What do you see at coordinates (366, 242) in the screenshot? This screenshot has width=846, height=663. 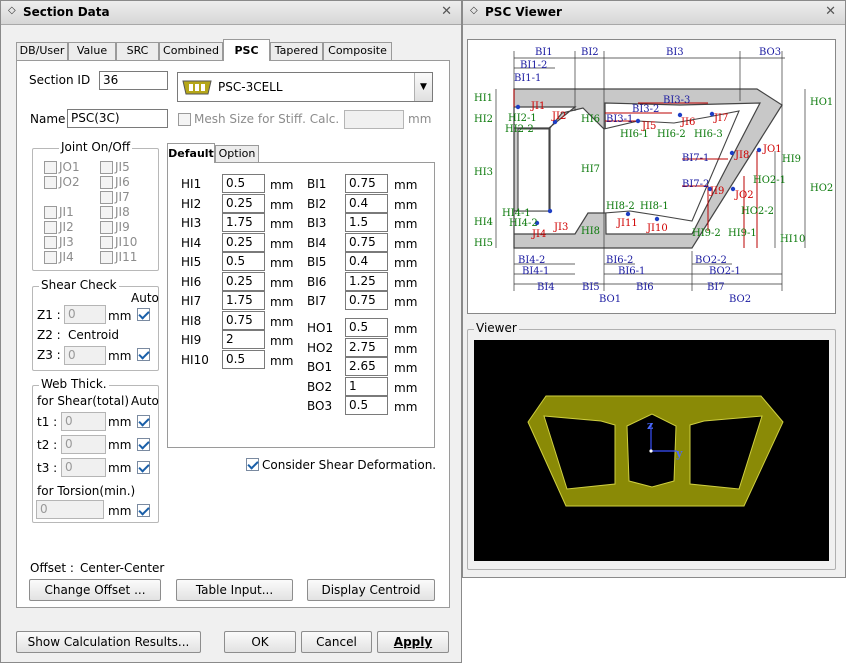 I see `param-input-bi4: 0.75` at bounding box center [366, 242].